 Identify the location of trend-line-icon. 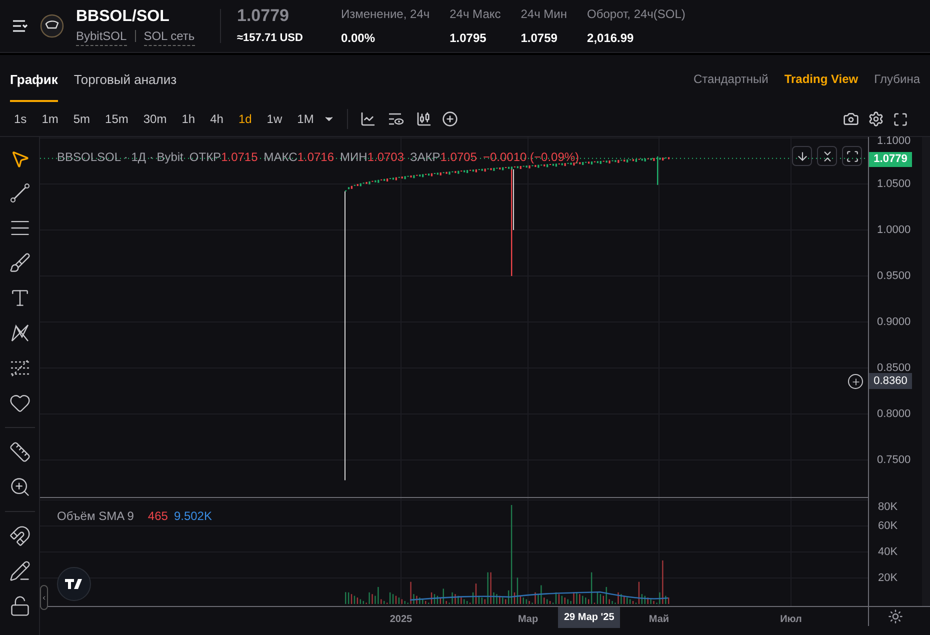
(19, 193).